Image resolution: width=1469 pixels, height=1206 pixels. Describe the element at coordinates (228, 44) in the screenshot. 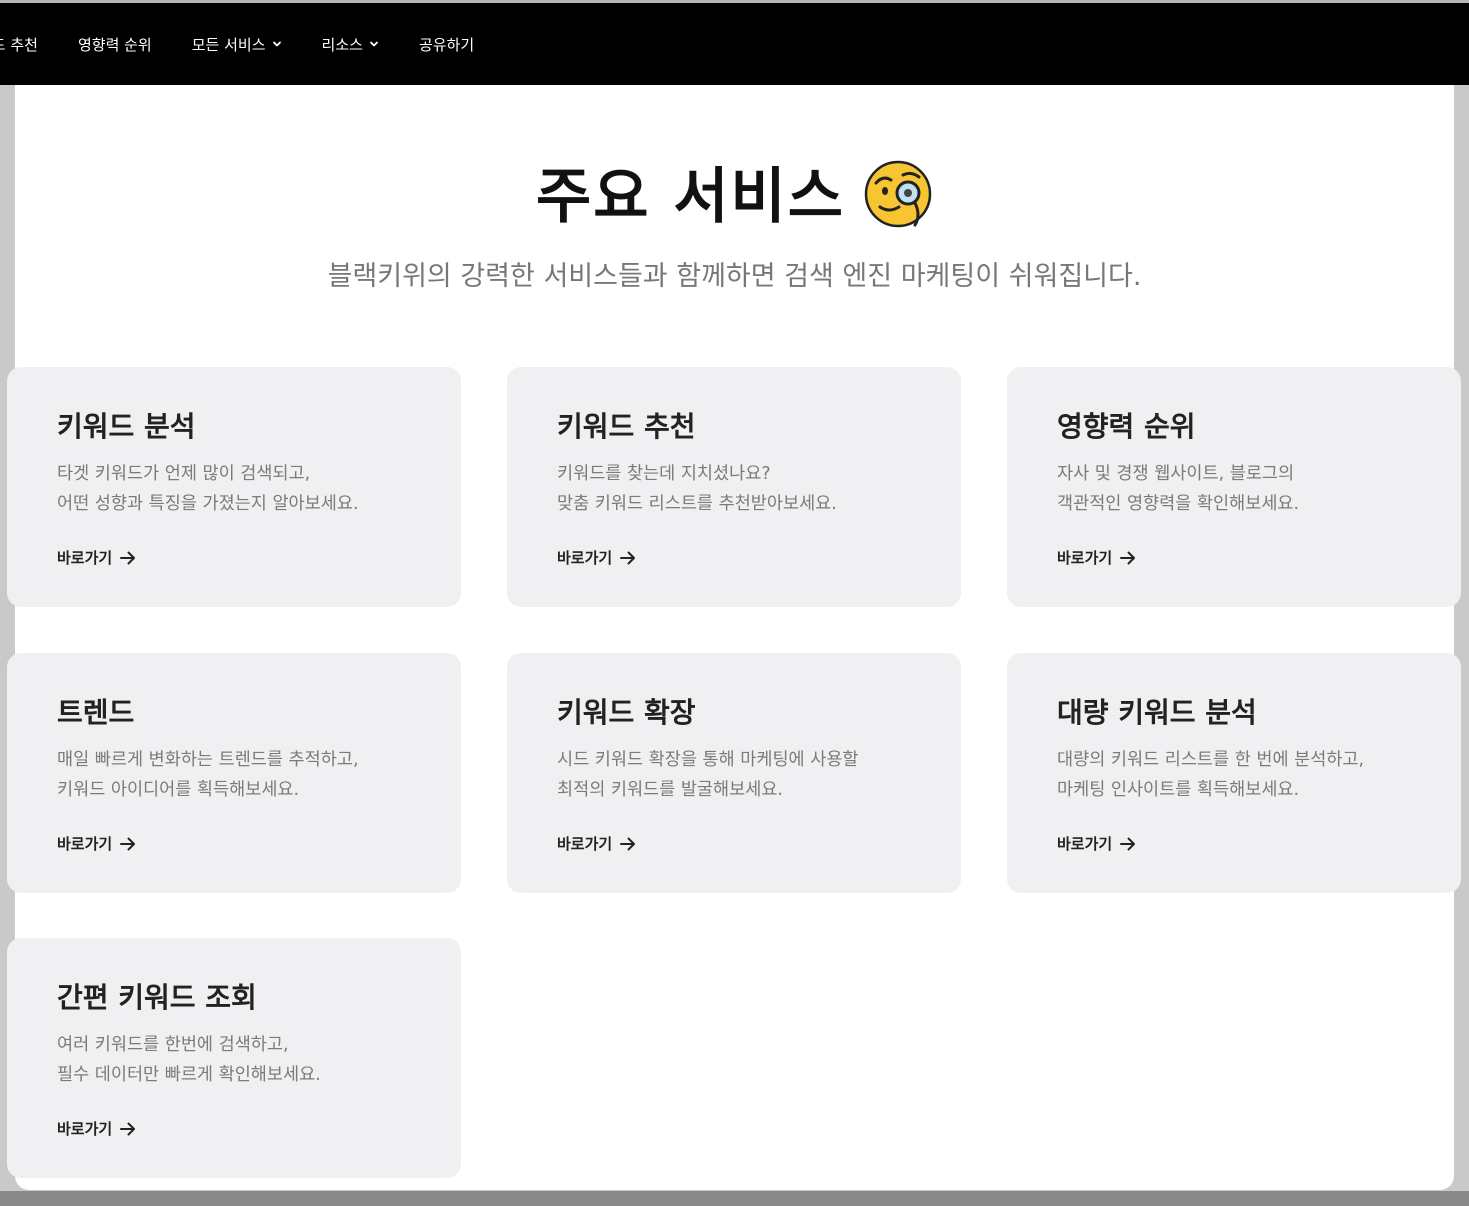

I see `nav-item-label: 모든 서비스` at that location.